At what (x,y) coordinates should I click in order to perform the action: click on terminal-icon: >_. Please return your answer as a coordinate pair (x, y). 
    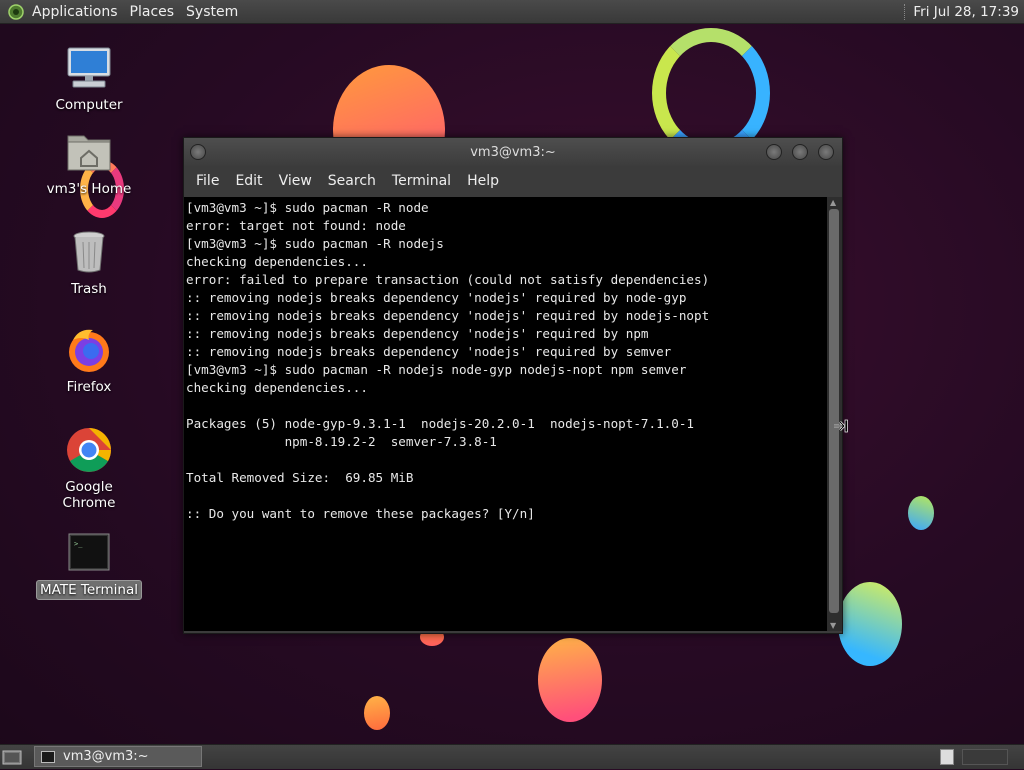
    Looking at the image, I should click on (89, 552).